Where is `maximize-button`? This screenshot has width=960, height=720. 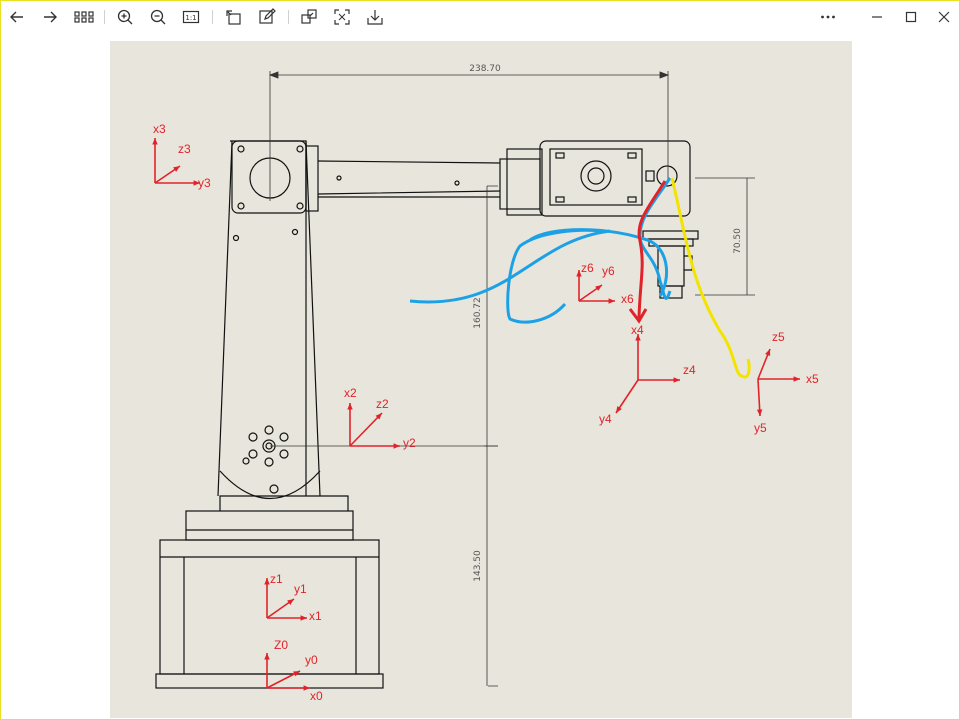
maximize-button is located at coordinates (911, 17).